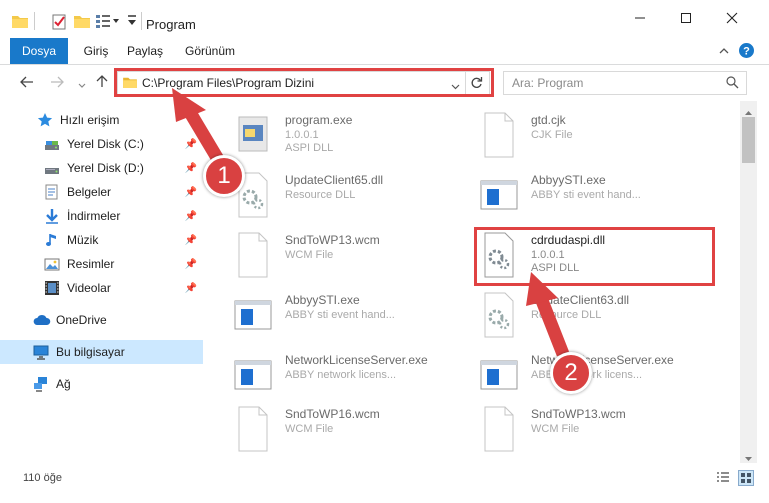 The width and height of the screenshot is (769, 503). What do you see at coordinates (571, 373) in the screenshot?
I see `step-badge-2: 2` at bounding box center [571, 373].